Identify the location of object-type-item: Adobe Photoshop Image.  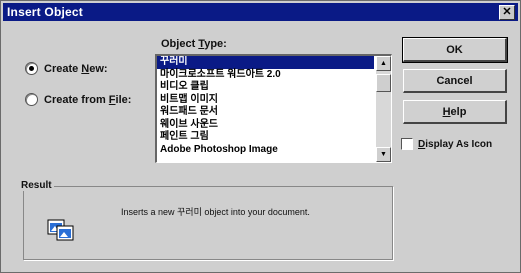
(265, 150).